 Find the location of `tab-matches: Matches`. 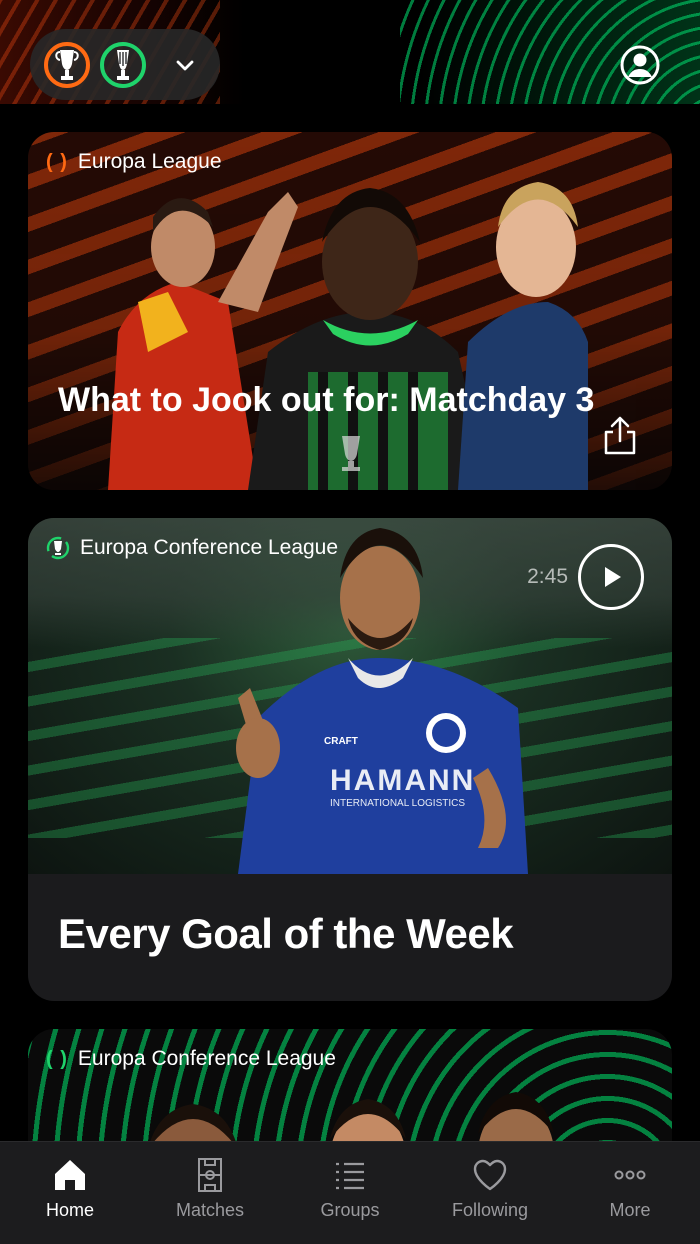

tab-matches: Matches is located at coordinates (210, 1200).